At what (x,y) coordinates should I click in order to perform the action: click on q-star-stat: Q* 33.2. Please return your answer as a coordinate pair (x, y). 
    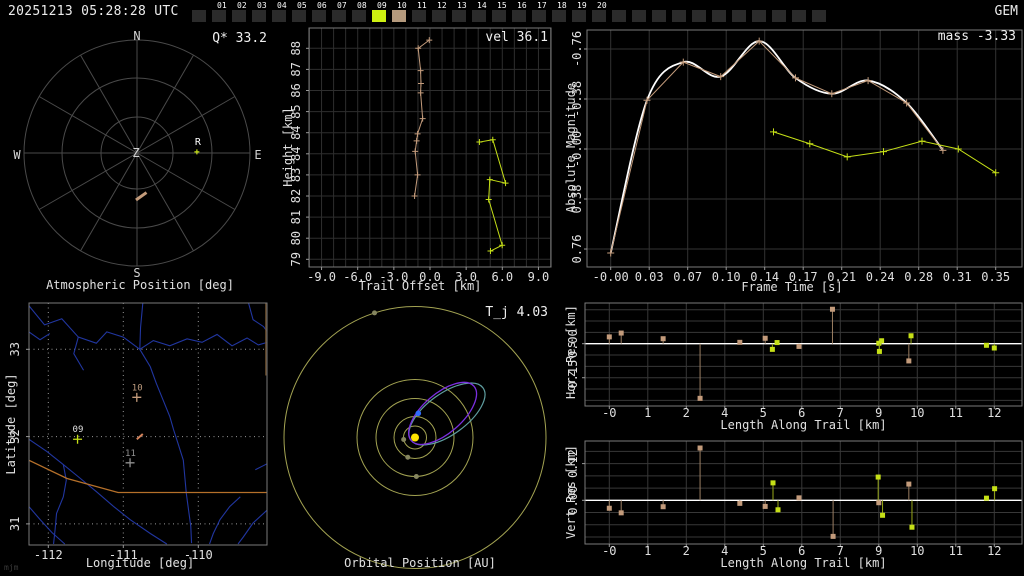
    Looking at the image, I should click on (239, 38).